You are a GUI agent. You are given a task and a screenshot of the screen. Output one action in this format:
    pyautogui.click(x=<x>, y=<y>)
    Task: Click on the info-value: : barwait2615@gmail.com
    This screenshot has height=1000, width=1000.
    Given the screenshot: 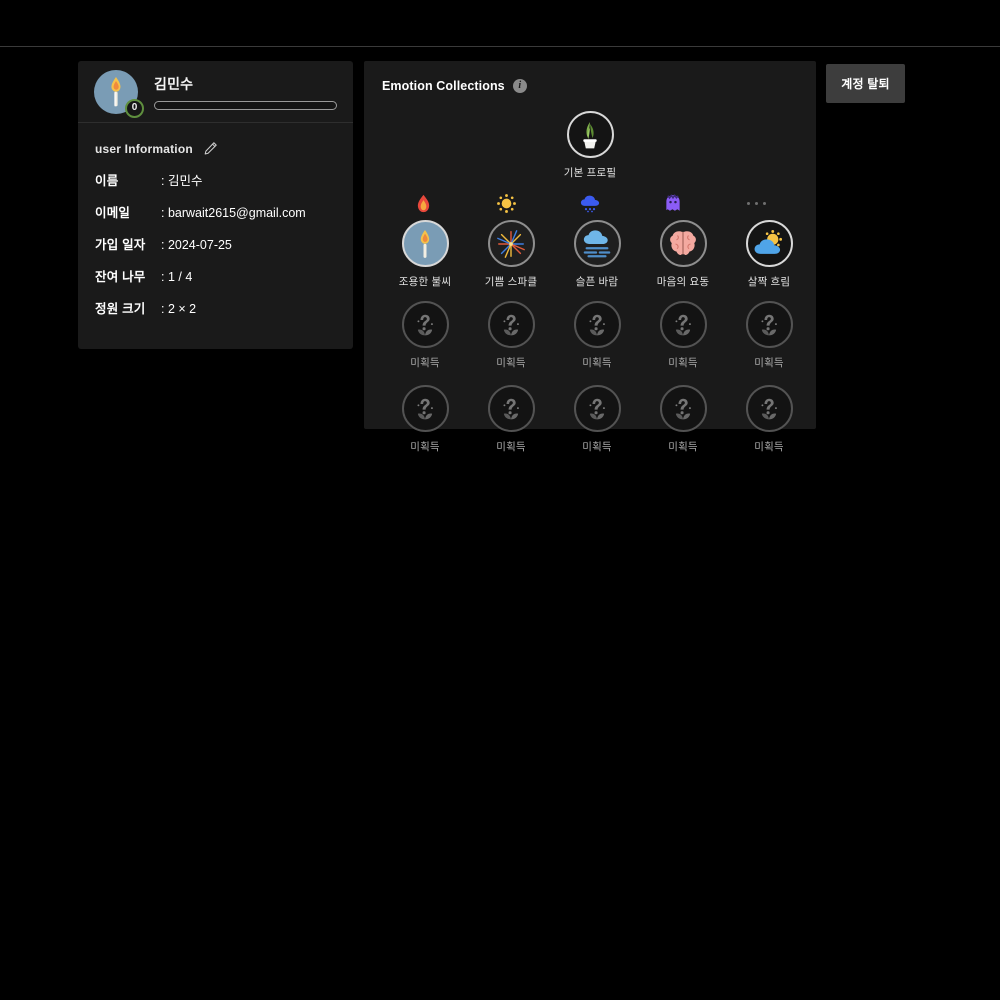 What is the action you would take?
    pyautogui.click(x=233, y=213)
    